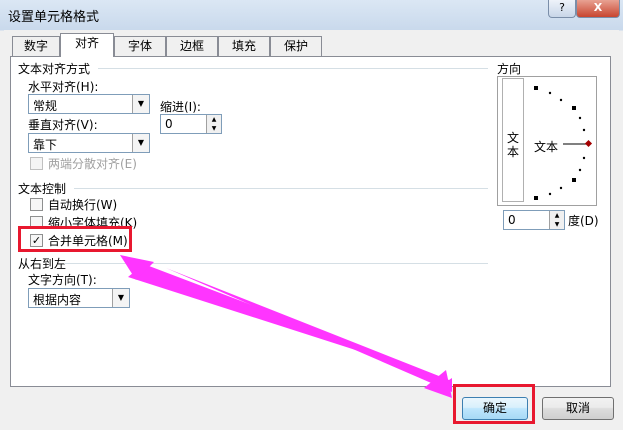  What do you see at coordinates (578, 408) in the screenshot?
I see `cancel-button: 取消` at bounding box center [578, 408].